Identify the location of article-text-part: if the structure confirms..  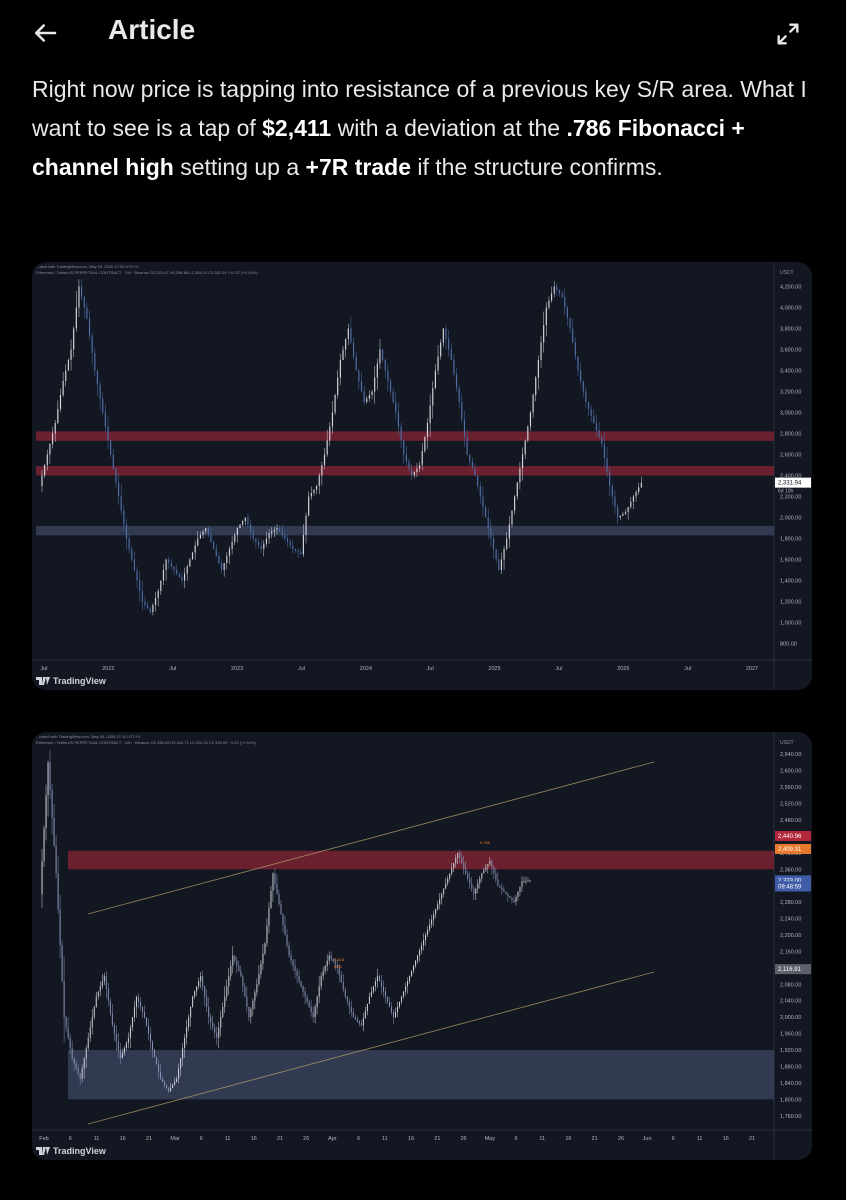
(537, 167).